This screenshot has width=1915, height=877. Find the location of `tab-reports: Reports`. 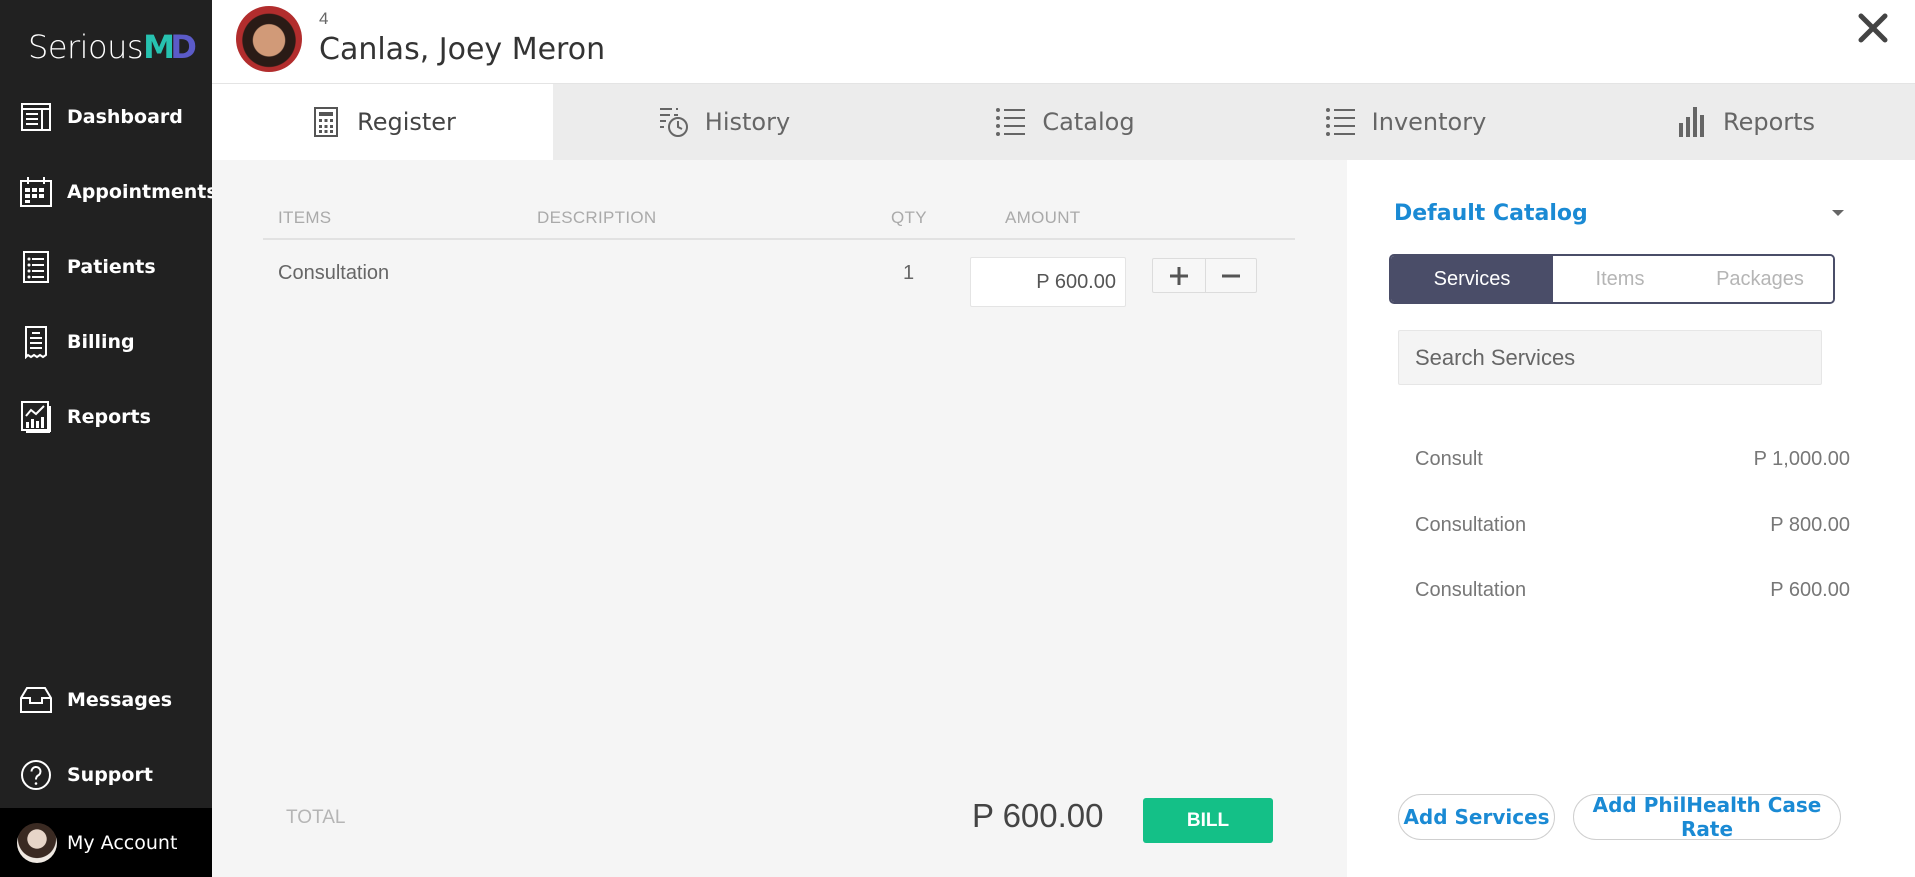

tab-reports: Reports is located at coordinates (1745, 122).